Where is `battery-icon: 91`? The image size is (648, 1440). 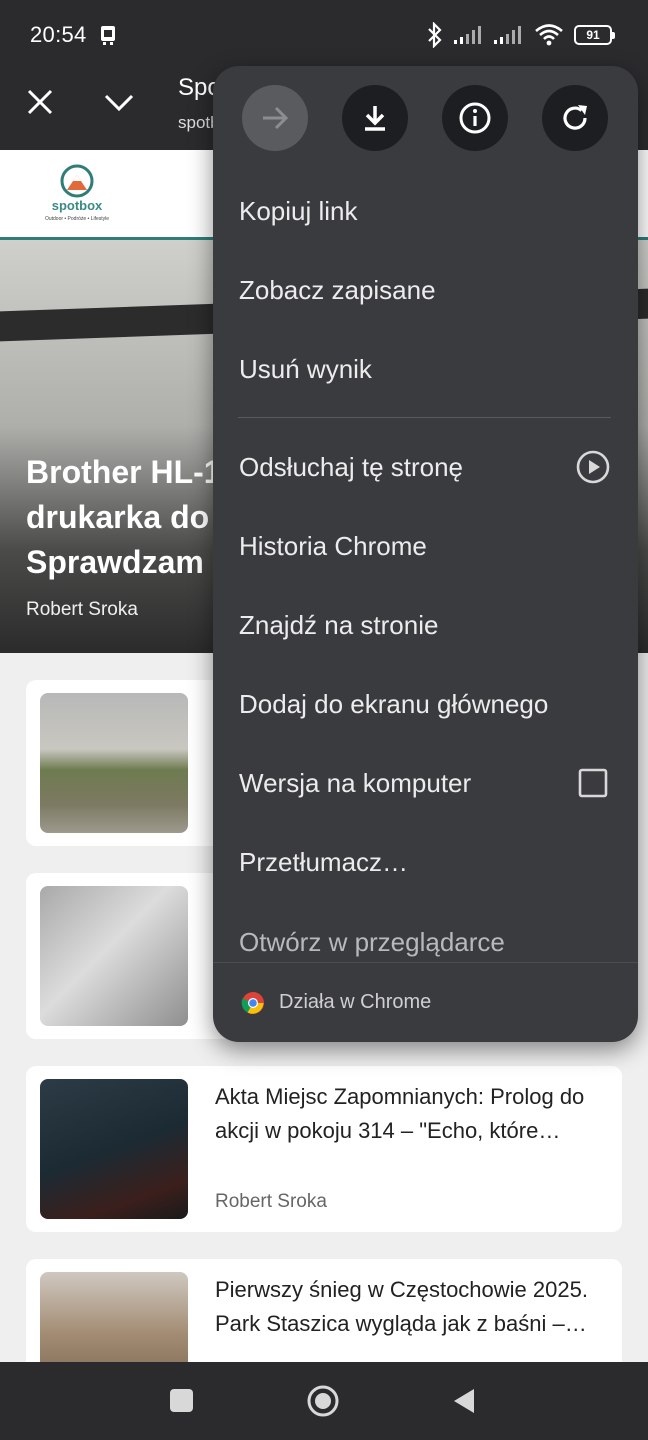 battery-icon: 91 is located at coordinates (594, 35).